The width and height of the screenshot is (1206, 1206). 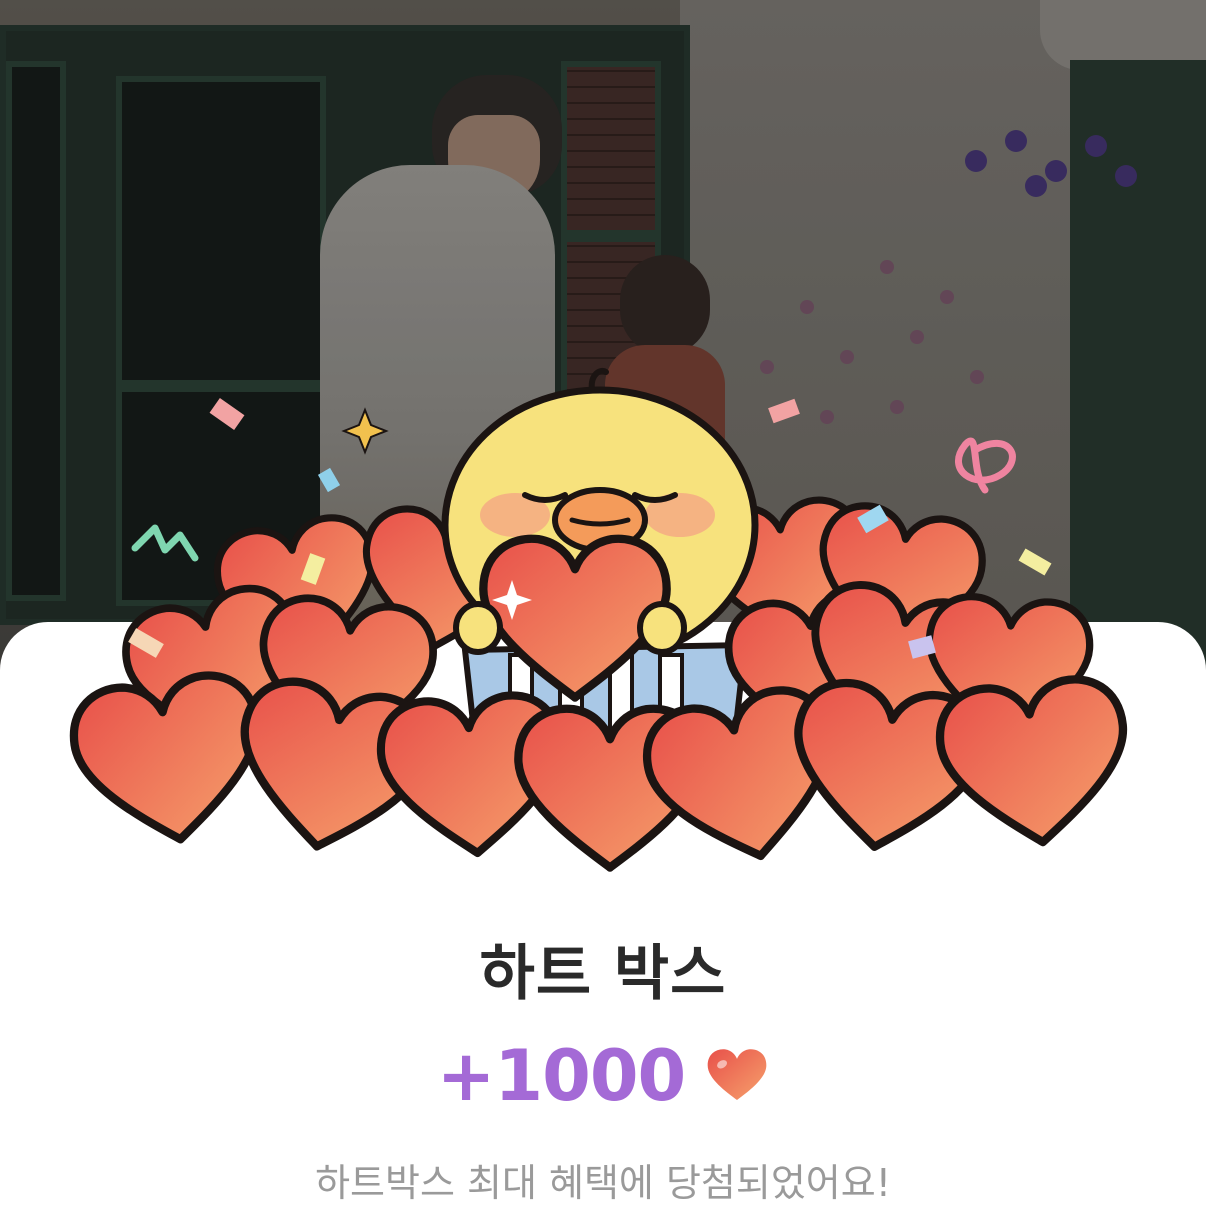 I want to click on dialog-title: 하트 박스, so click(x=603, y=974).